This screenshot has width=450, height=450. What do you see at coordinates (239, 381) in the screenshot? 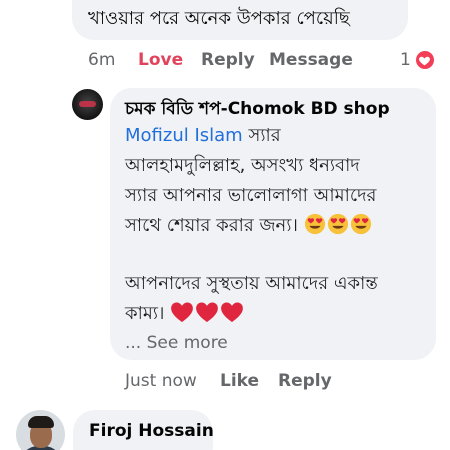
I see `like-button: Like` at bounding box center [239, 381].